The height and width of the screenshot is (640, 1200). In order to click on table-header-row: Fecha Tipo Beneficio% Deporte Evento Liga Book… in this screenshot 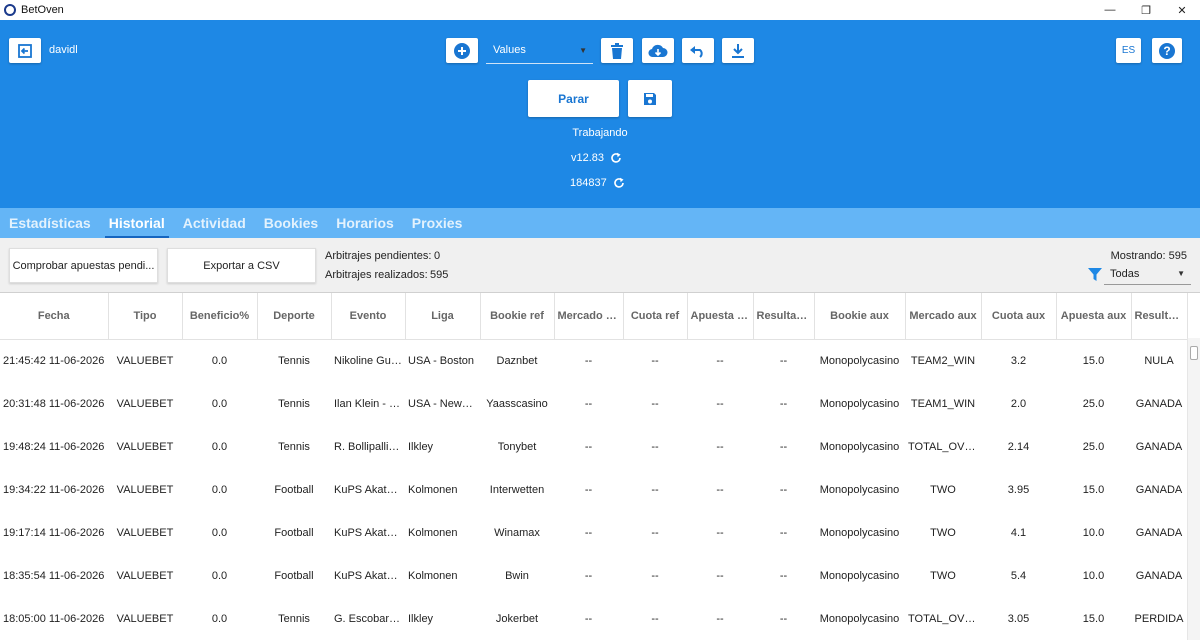, I will do `click(594, 316)`.